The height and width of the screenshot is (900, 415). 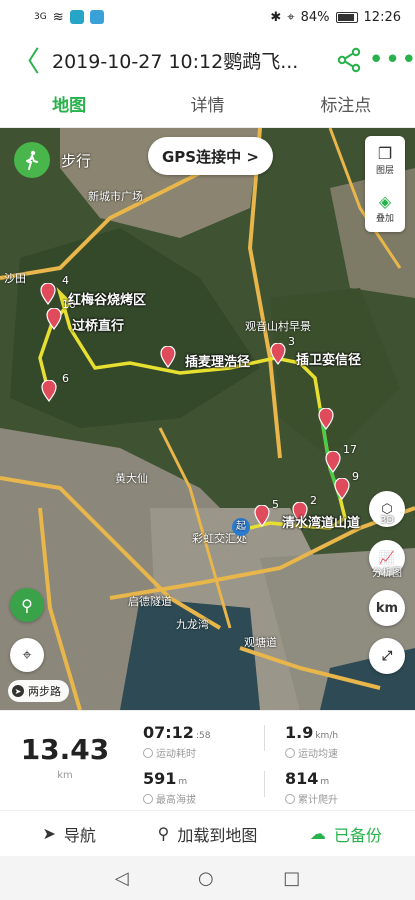 I want to click on locate-button: ⌖, so click(x=27, y=655).